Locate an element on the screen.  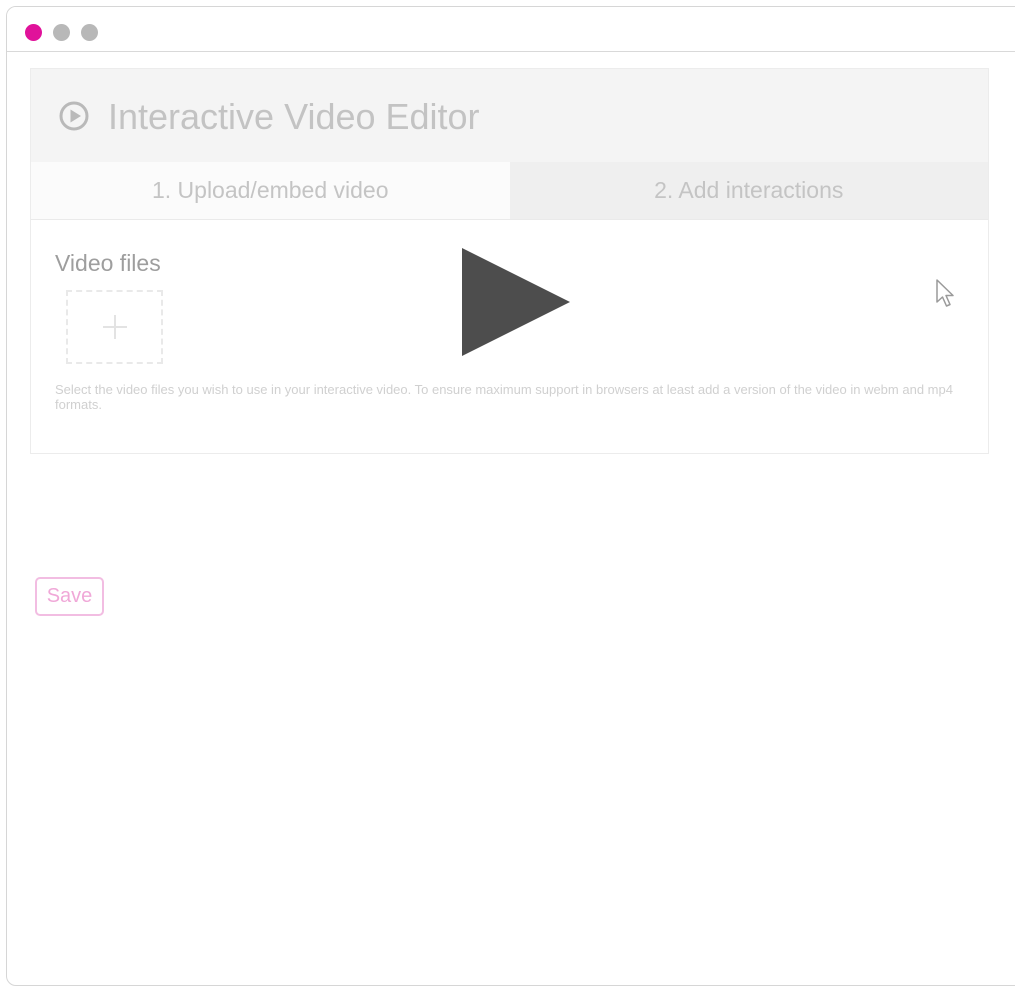
window-close-button is located at coordinates (33, 32).